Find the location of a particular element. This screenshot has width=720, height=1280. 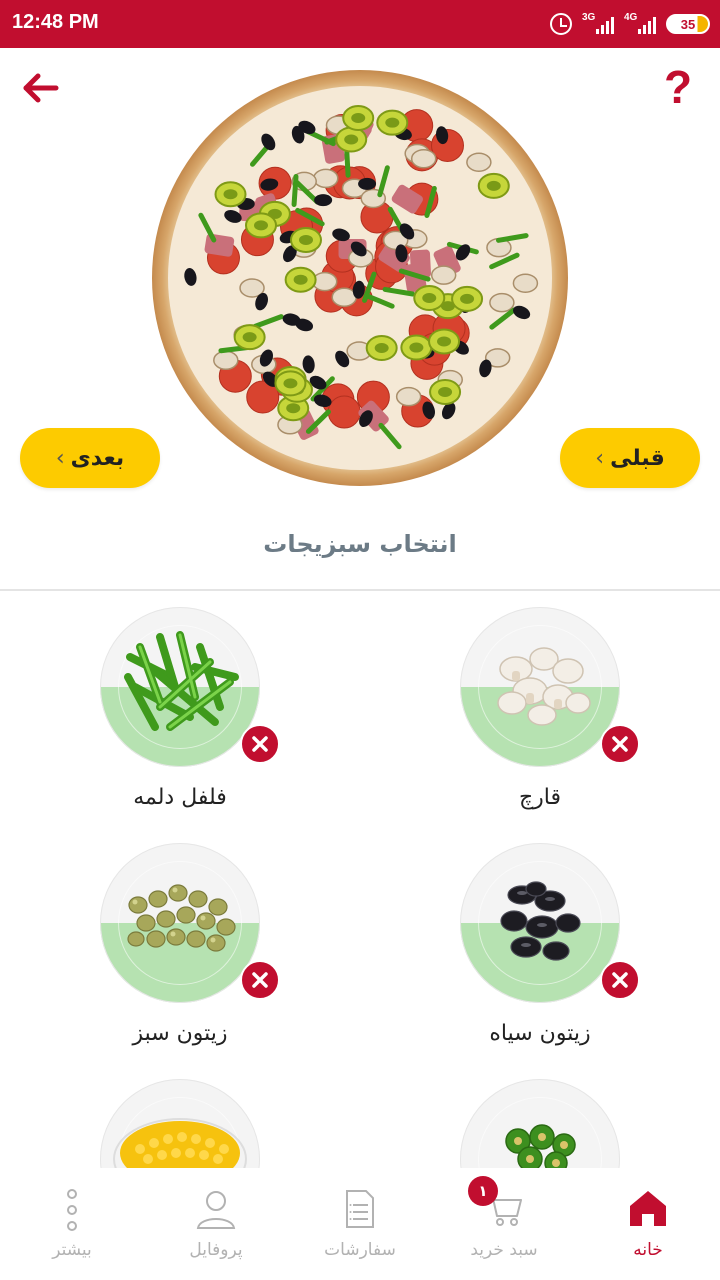

vegetable-item-black-olive: زیتون سیاه is located at coordinates (540, 942).